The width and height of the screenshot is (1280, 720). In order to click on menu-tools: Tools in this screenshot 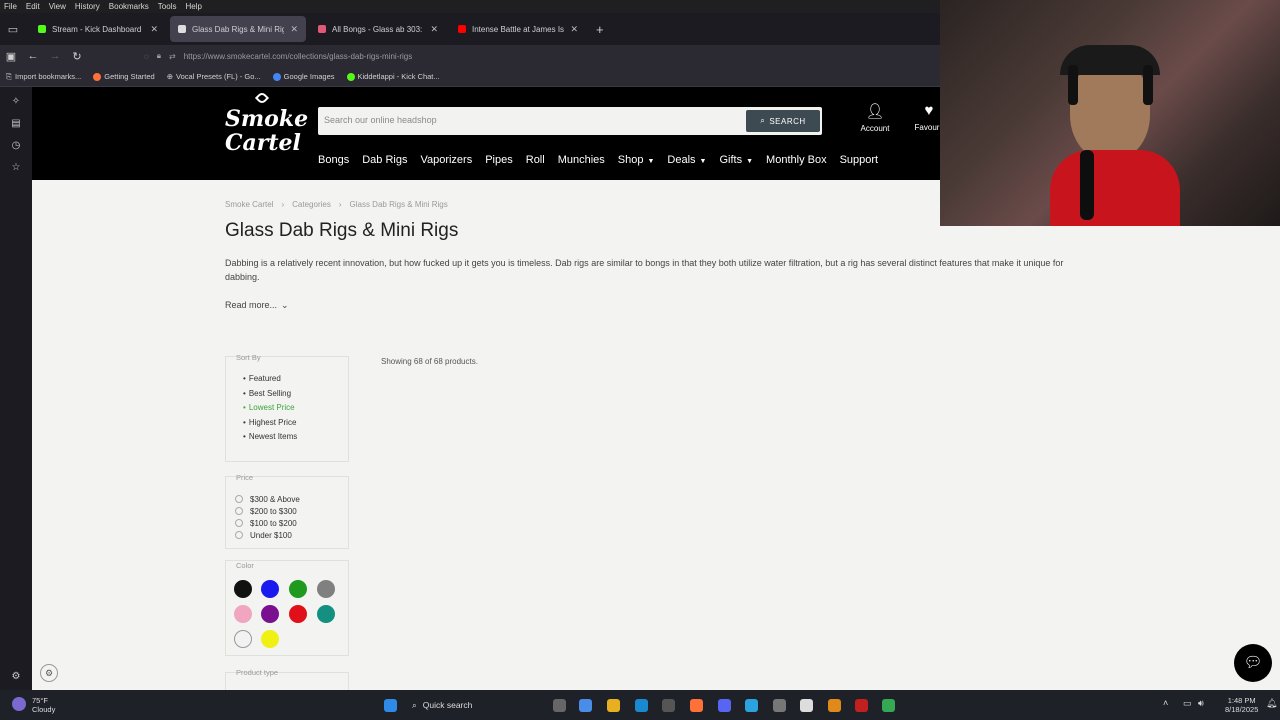, I will do `click(167, 6)`.